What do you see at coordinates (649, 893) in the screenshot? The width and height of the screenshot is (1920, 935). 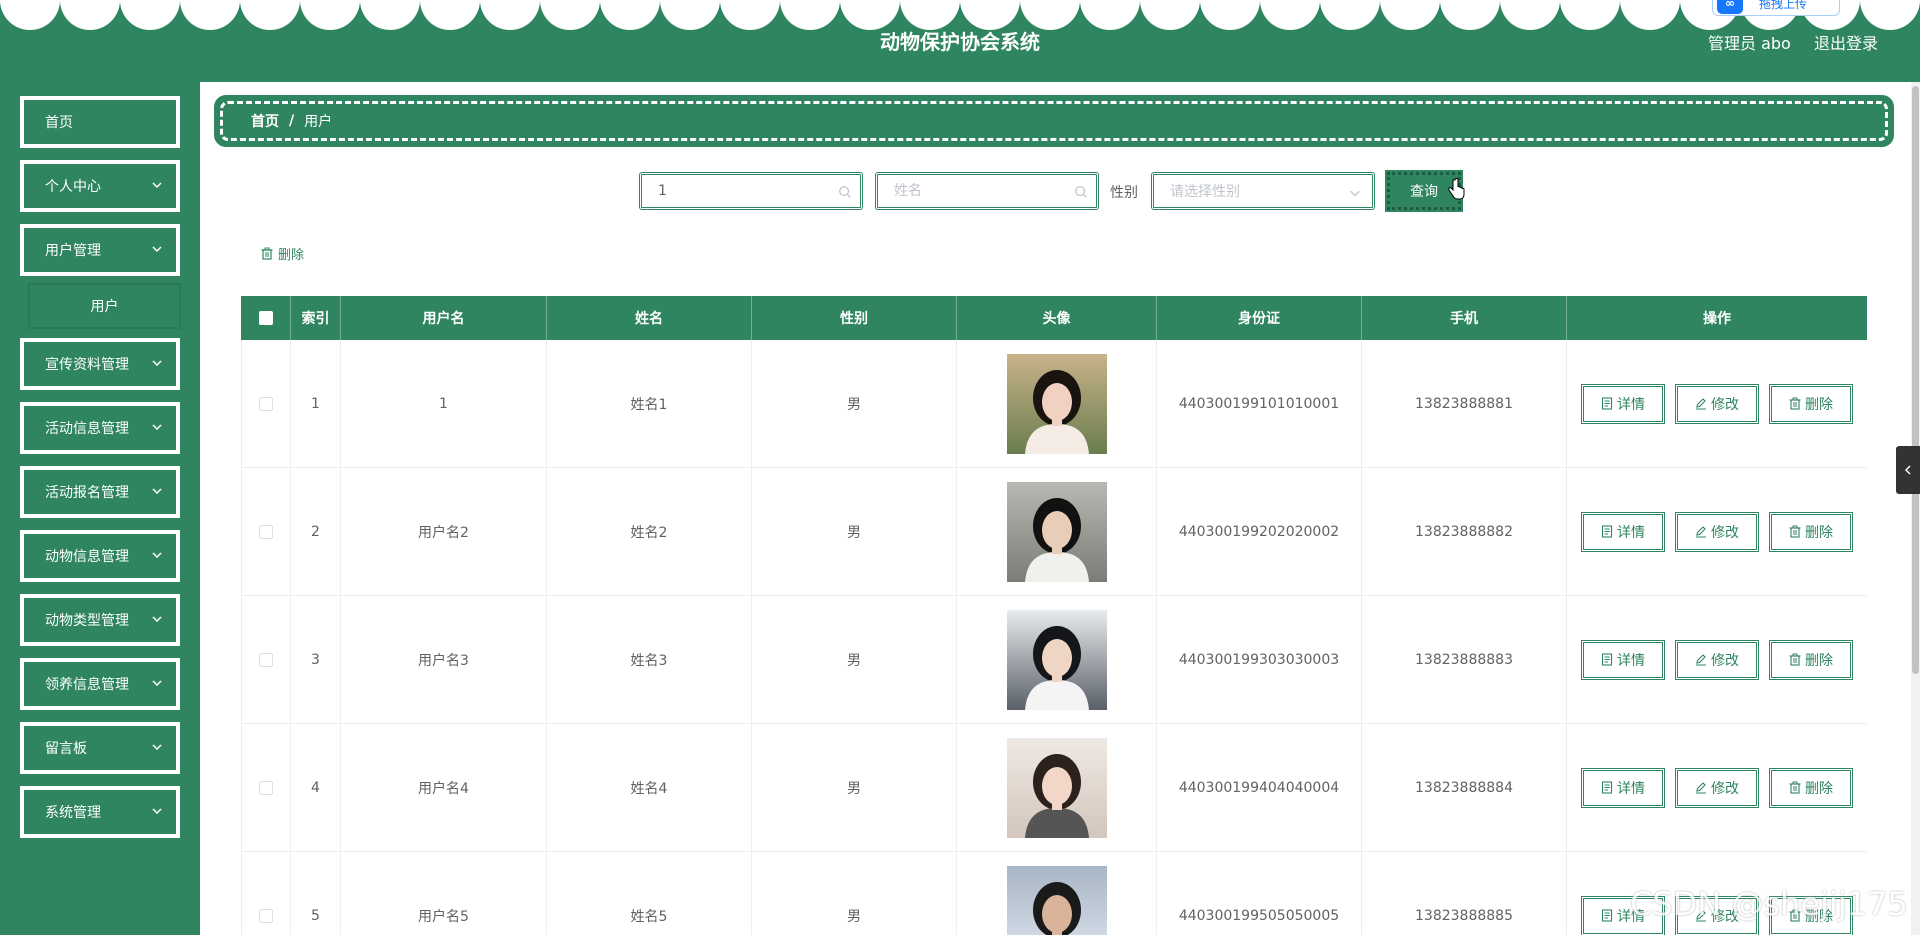 I see `cell-name: 姓名5` at bounding box center [649, 893].